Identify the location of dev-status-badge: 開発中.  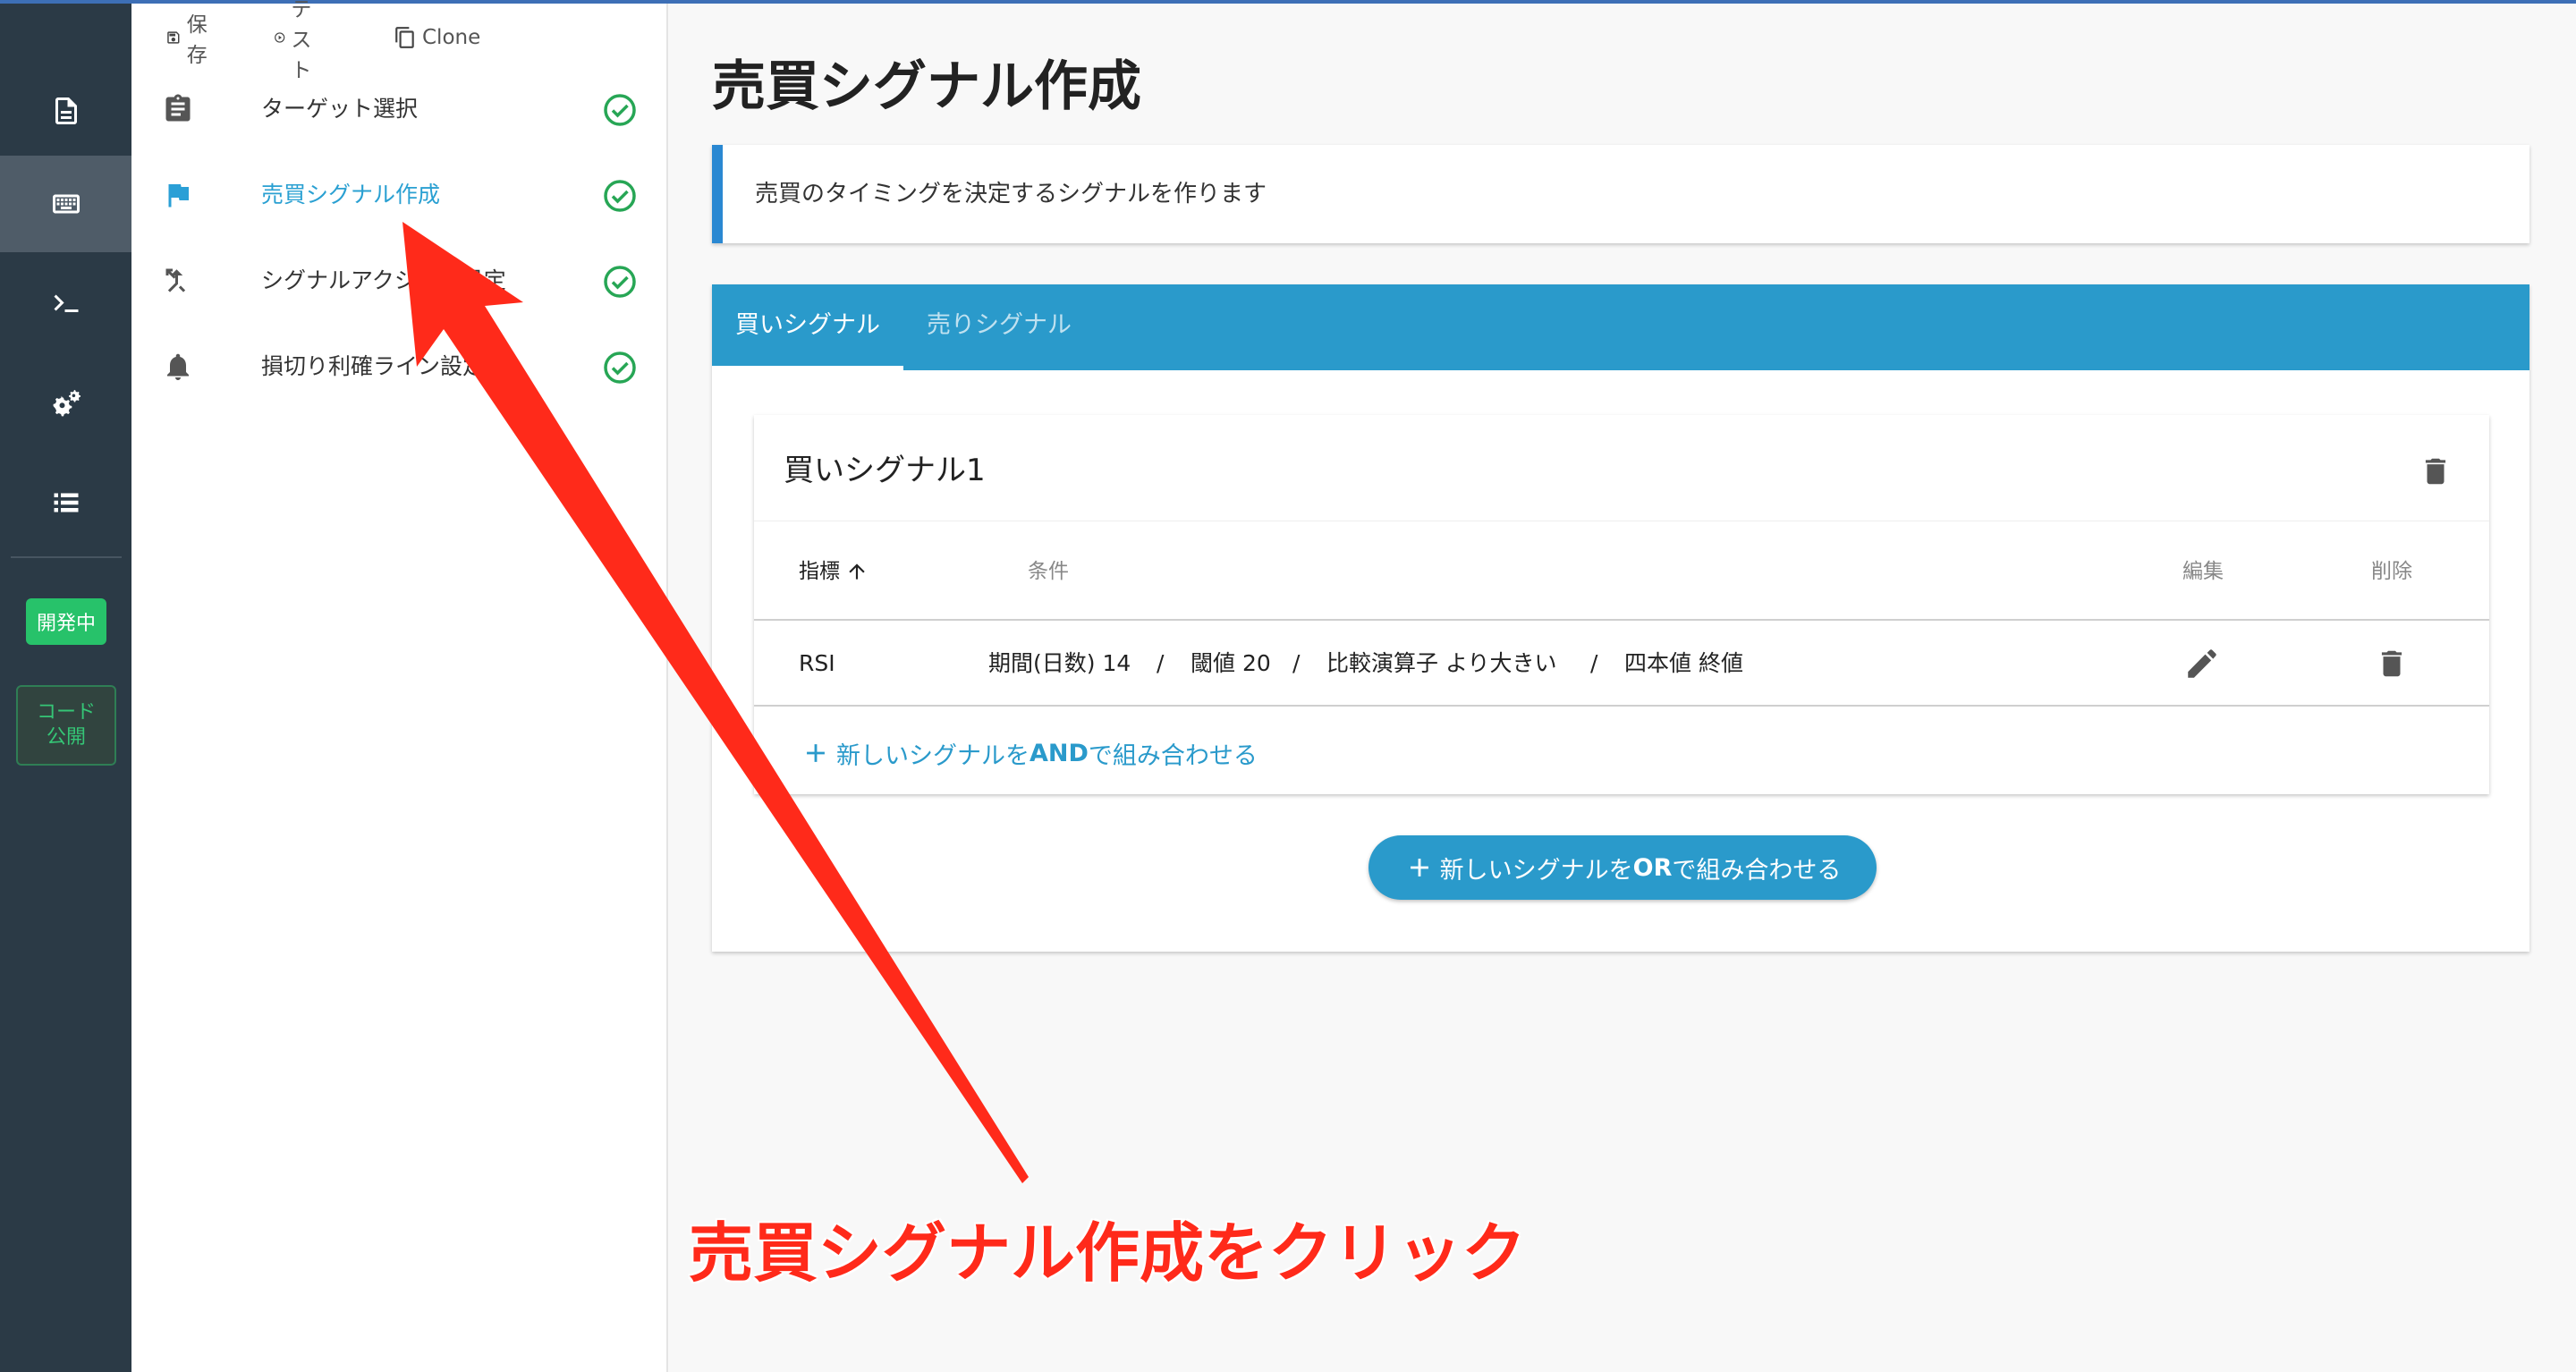
(66, 621).